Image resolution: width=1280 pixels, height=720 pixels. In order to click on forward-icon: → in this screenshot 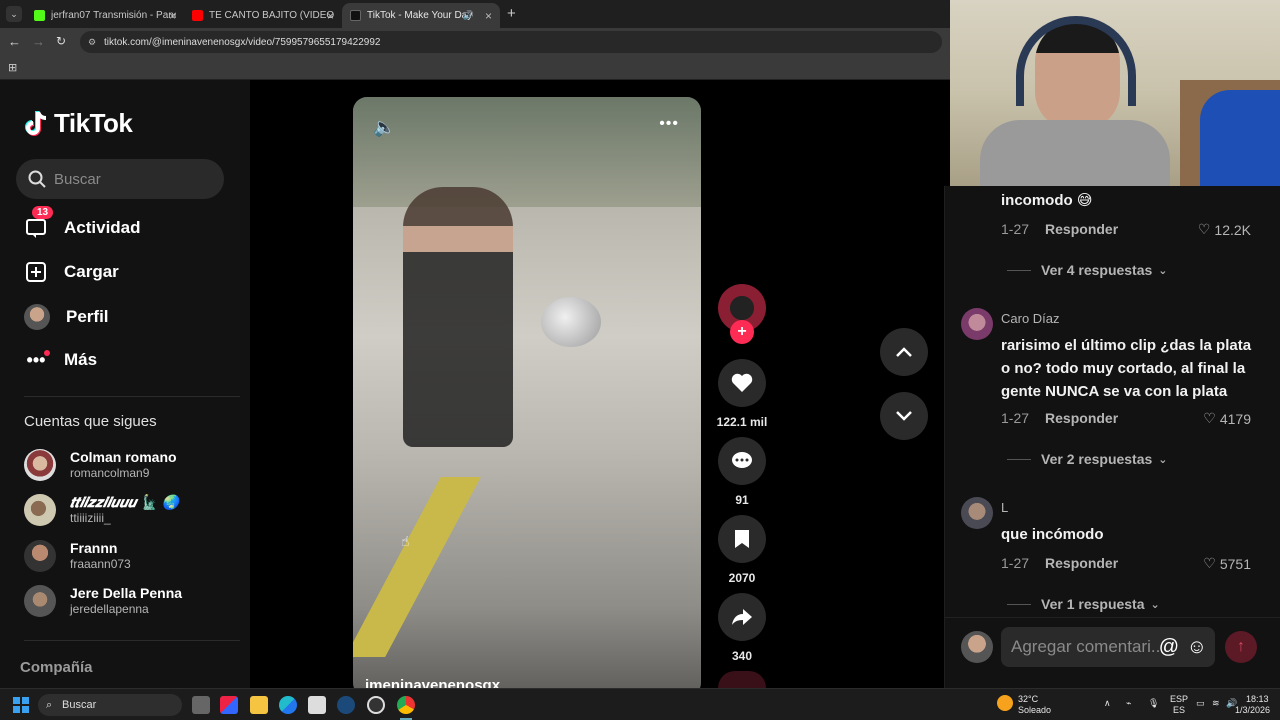, I will do `click(38, 41)`.